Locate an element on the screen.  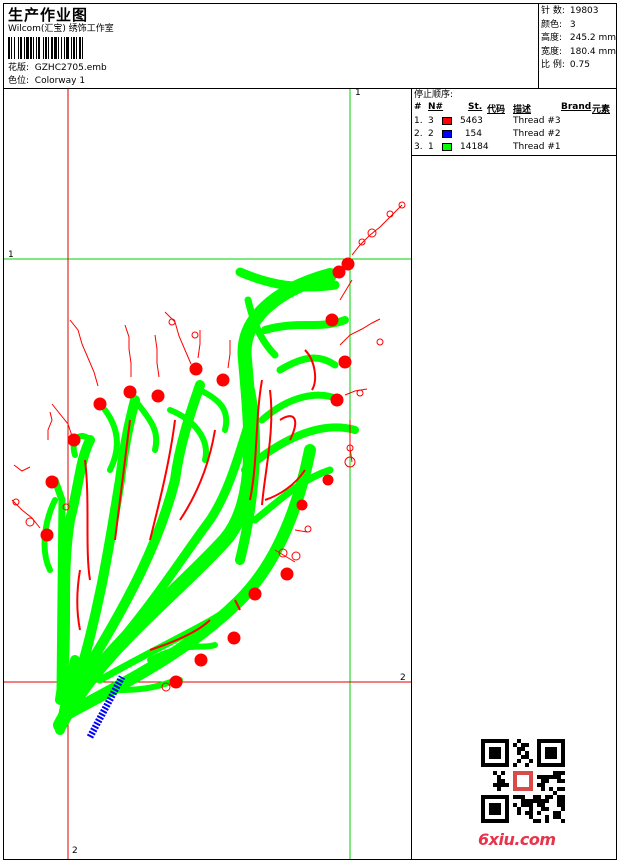
guide-label-h1: 1 is located at coordinates (11, 255).